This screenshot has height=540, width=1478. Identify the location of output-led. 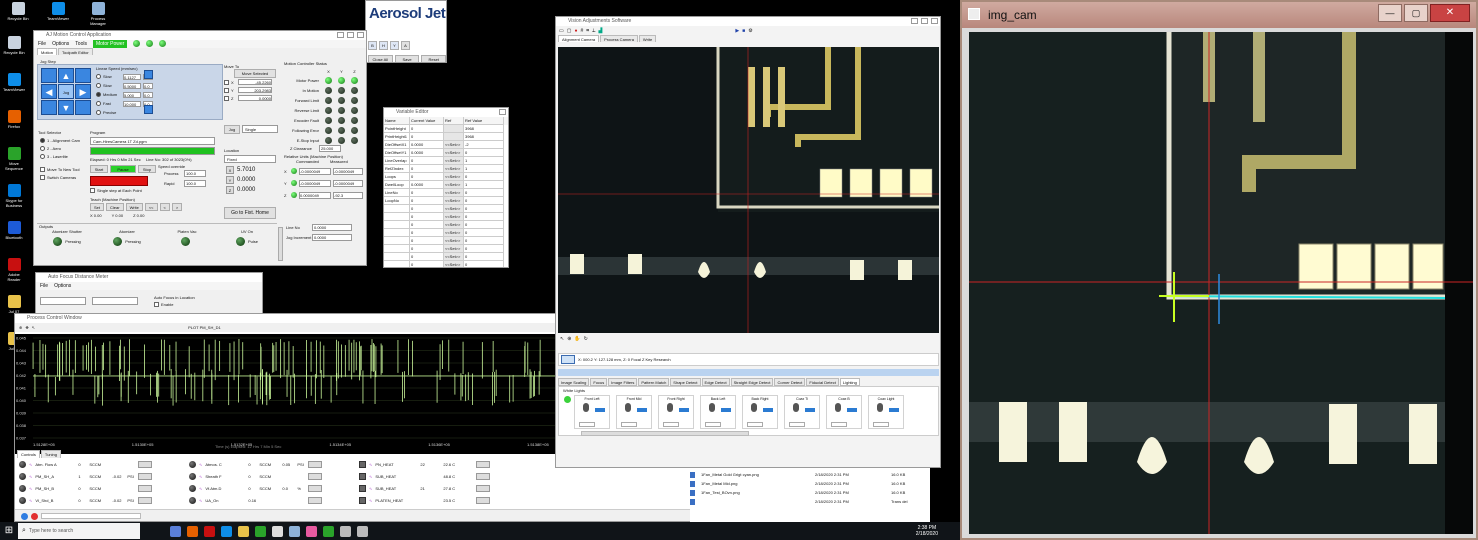
(118, 241).